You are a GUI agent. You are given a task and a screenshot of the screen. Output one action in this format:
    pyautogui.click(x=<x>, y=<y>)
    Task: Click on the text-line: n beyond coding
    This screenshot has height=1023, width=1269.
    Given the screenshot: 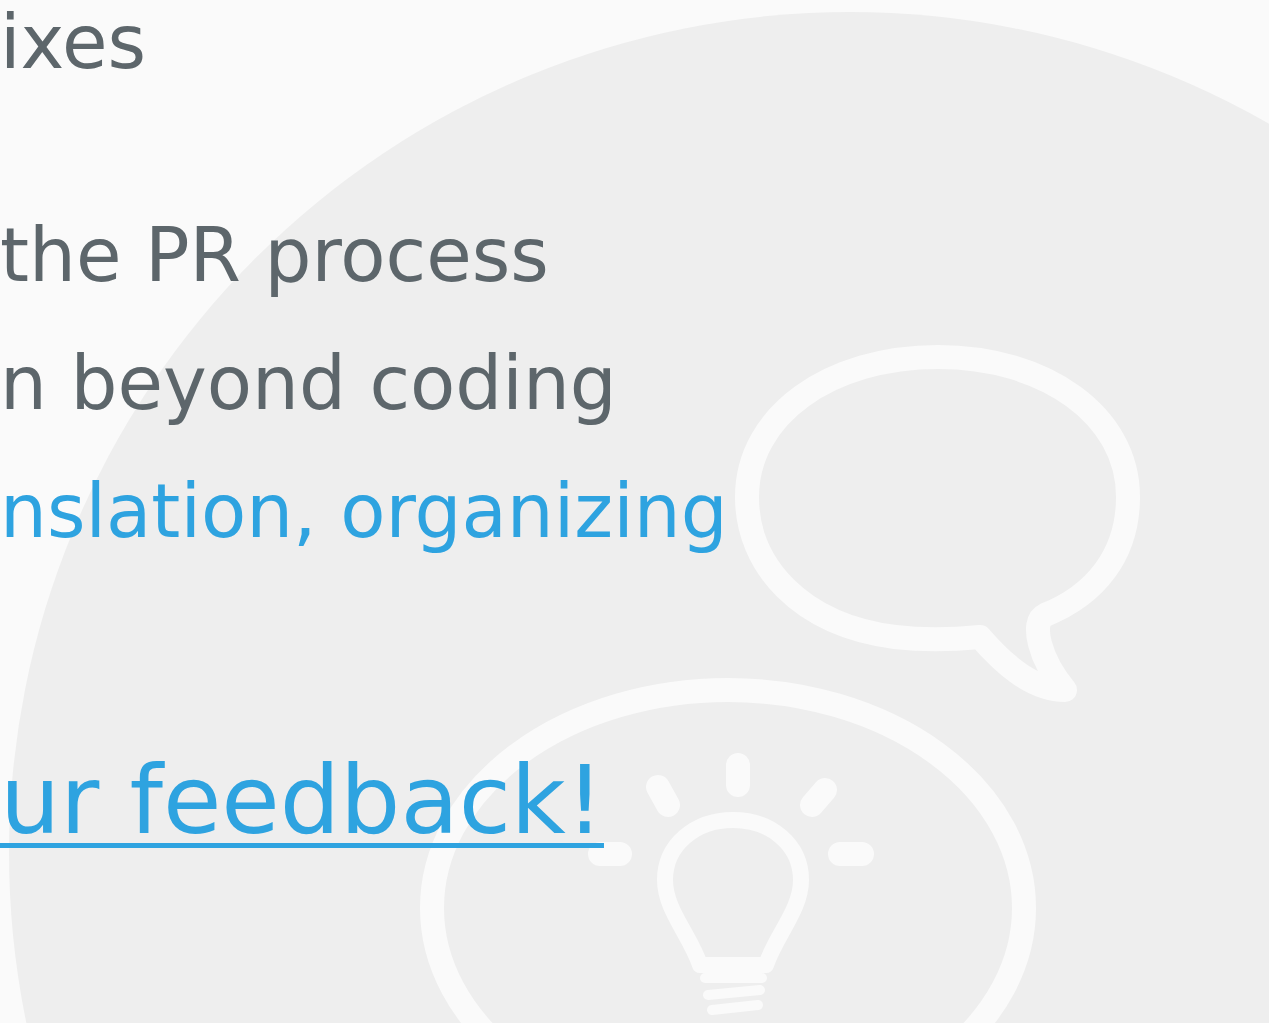 What is the action you would take?
    pyautogui.click(x=308, y=383)
    